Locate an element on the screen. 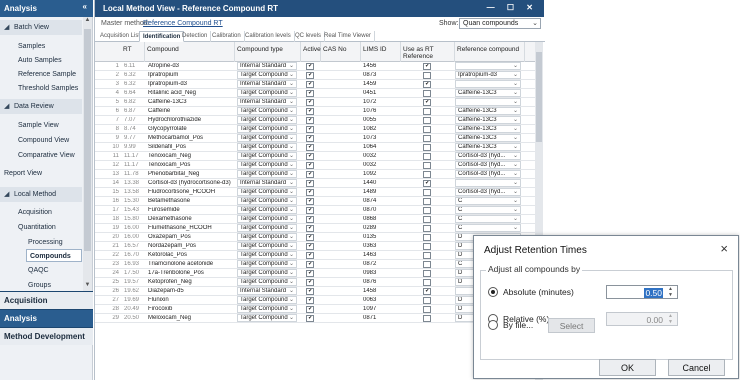  rt-cell: 15.30 is located at coordinates (134, 201).